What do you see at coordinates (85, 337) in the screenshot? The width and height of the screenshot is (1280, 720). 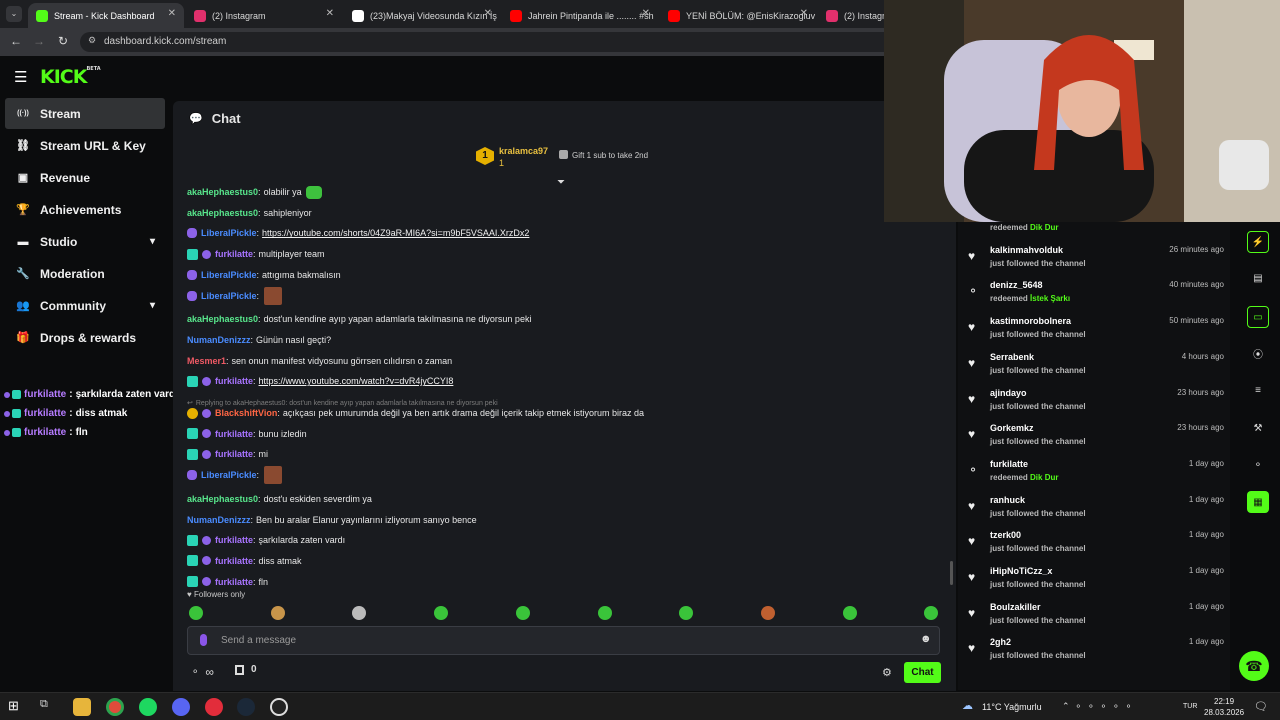 I see `sidebar-item-drops-rewards: 🎁 Drops & rewards` at bounding box center [85, 337].